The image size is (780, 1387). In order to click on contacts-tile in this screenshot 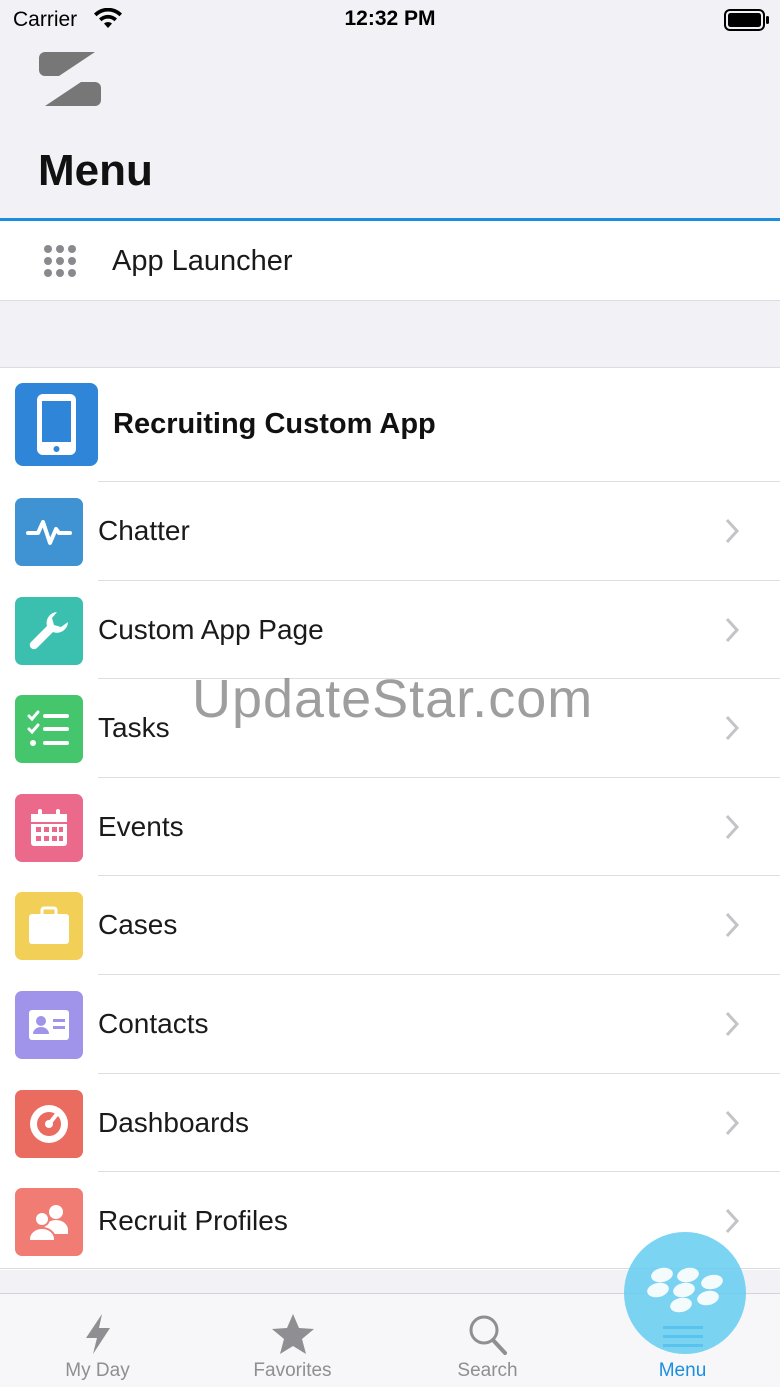, I will do `click(49, 1024)`.